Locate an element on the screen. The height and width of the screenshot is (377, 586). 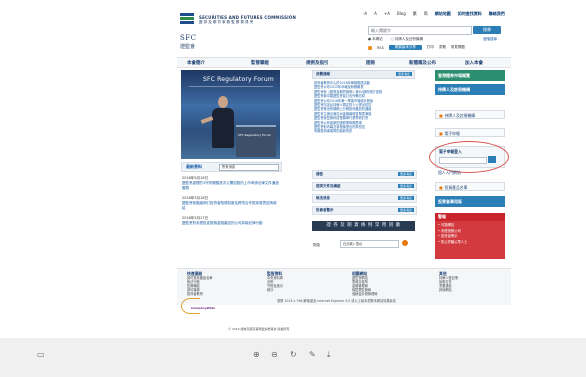
alert-list: • 可疑網站 • 未經授權公司 • 投資者警示 • 防止詐騙公眾人士 is located at coordinates (470, 240).